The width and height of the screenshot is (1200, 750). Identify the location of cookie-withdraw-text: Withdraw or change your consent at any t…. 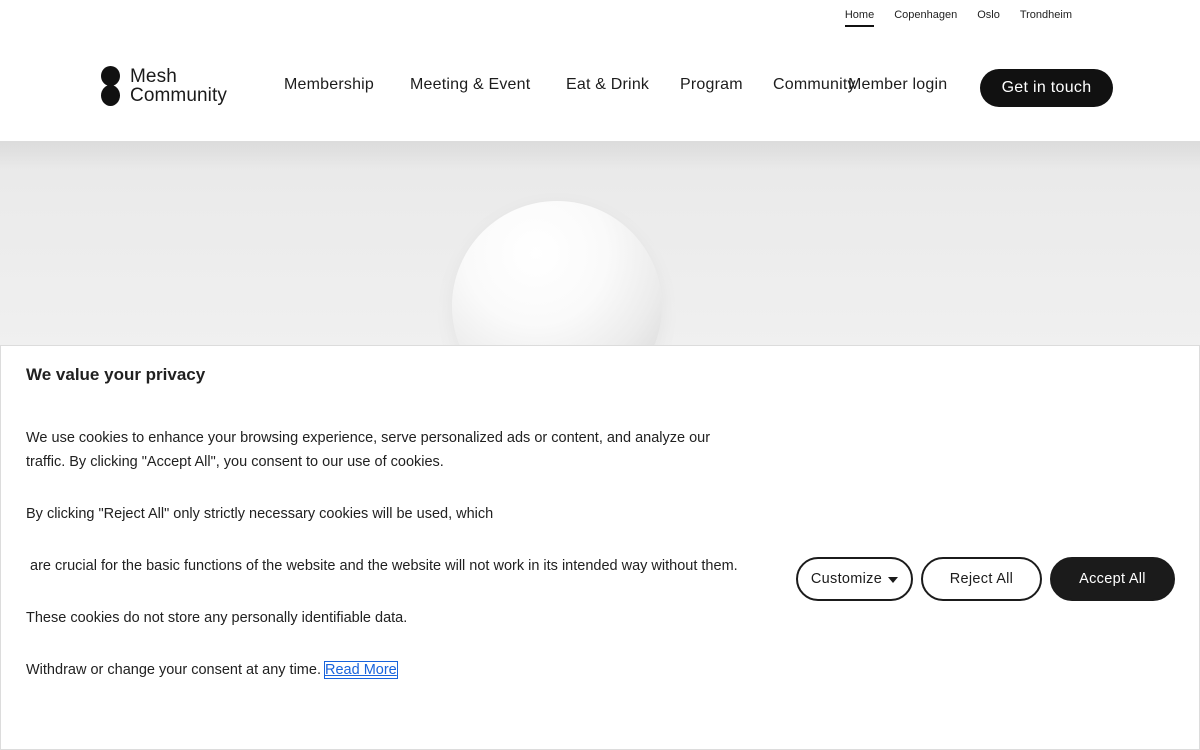
(173, 670).